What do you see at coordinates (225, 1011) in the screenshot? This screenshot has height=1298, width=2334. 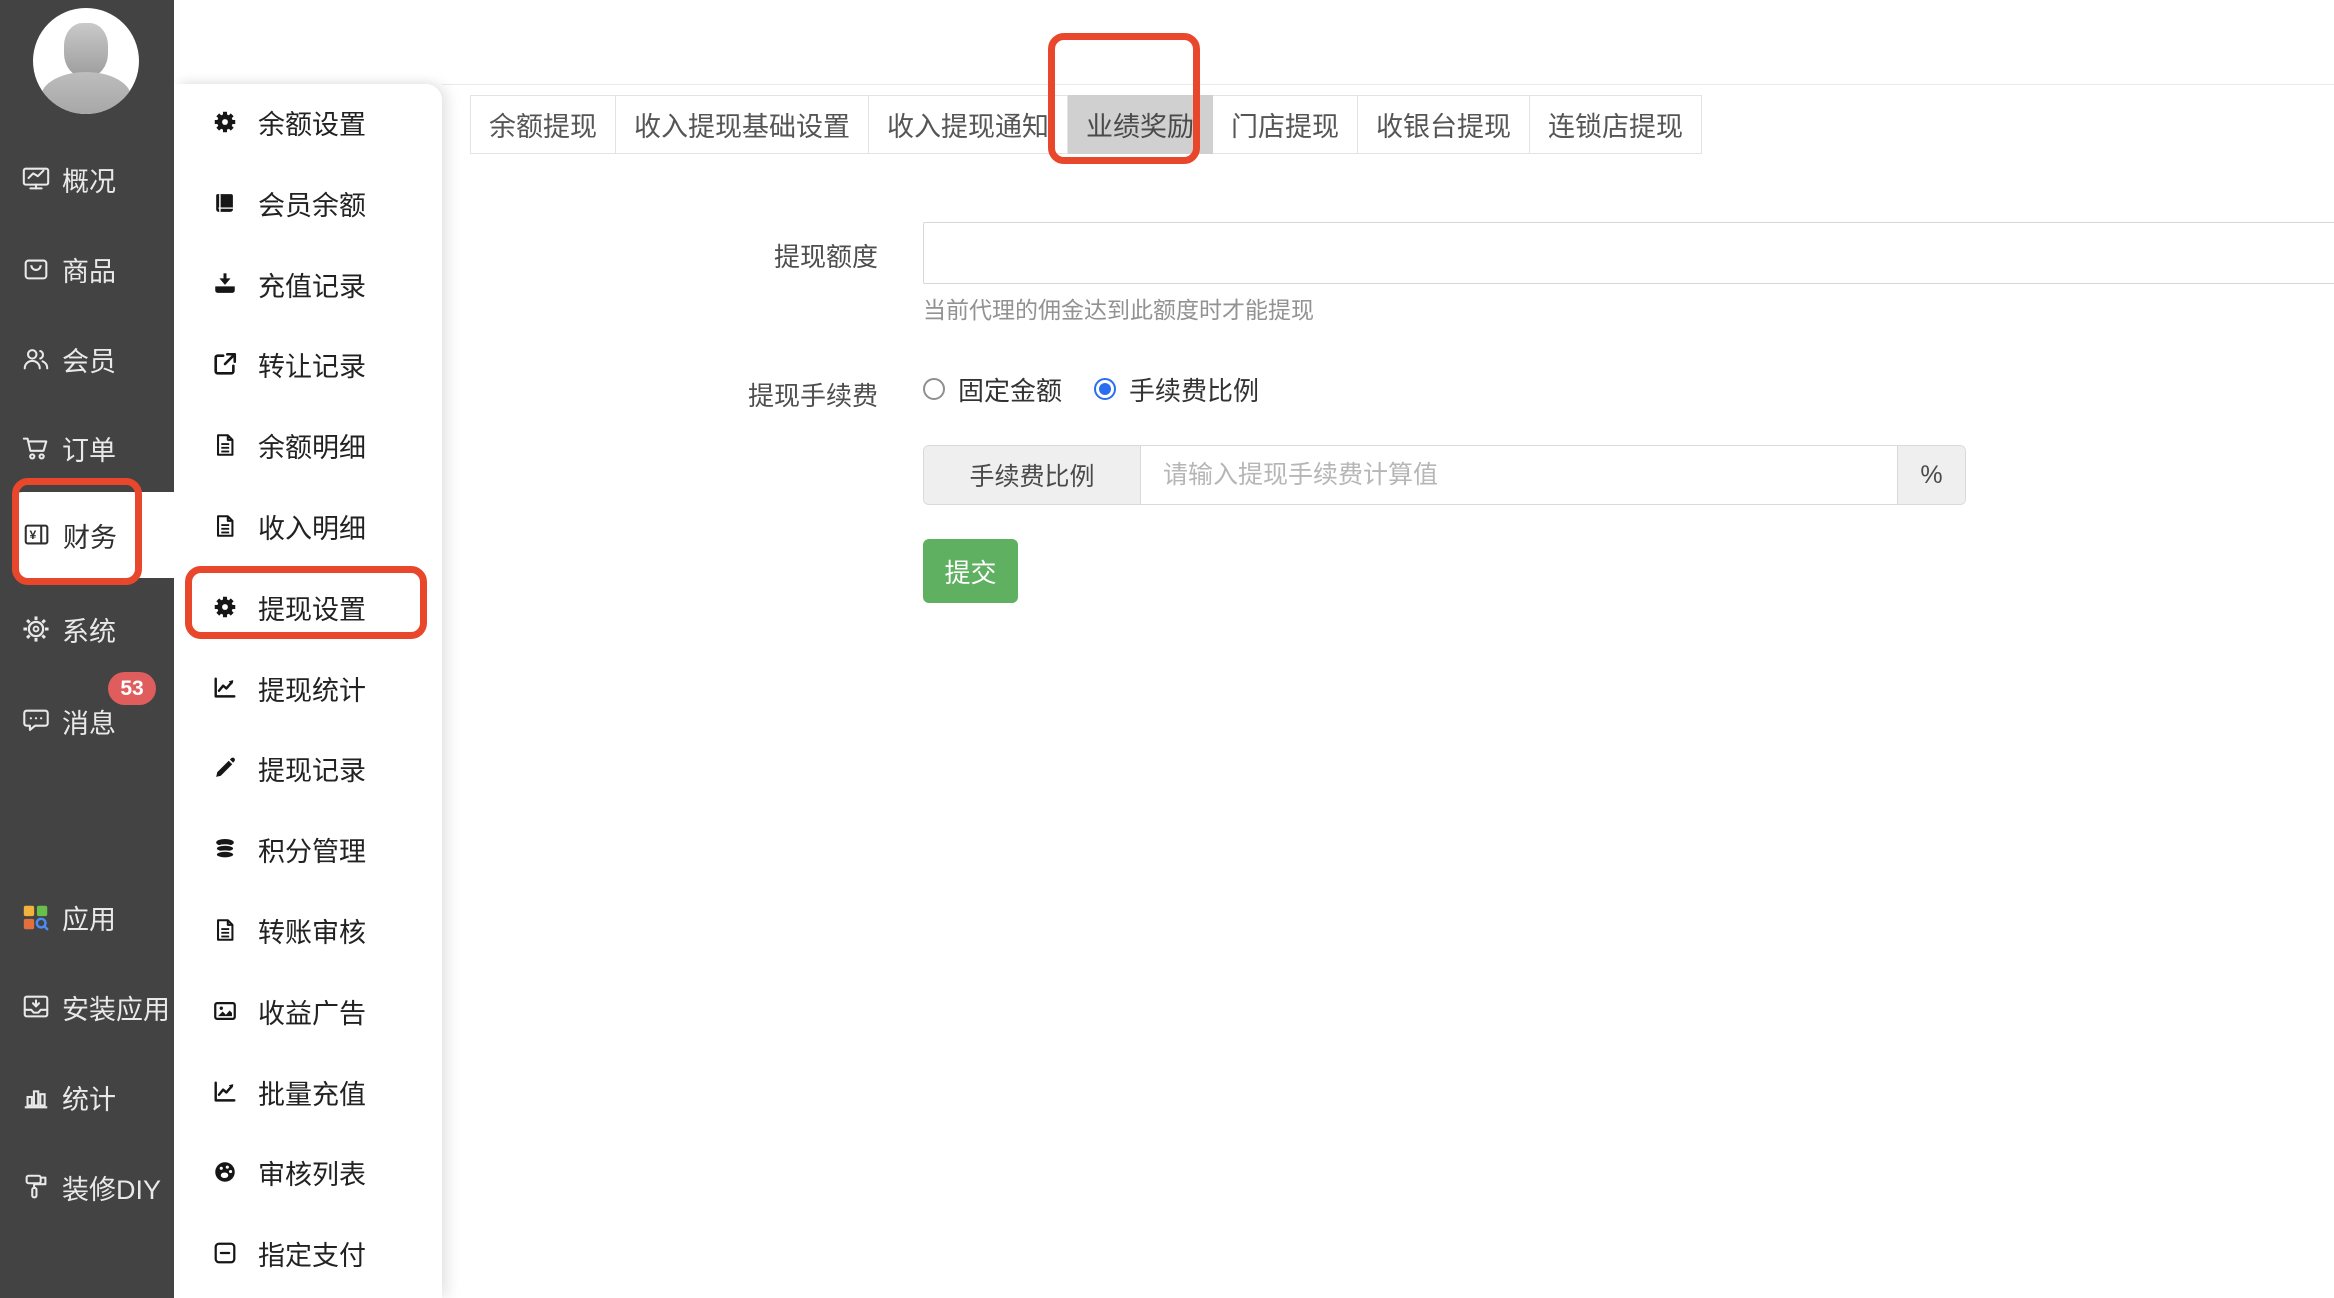 I see `ad-icon` at bounding box center [225, 1011].